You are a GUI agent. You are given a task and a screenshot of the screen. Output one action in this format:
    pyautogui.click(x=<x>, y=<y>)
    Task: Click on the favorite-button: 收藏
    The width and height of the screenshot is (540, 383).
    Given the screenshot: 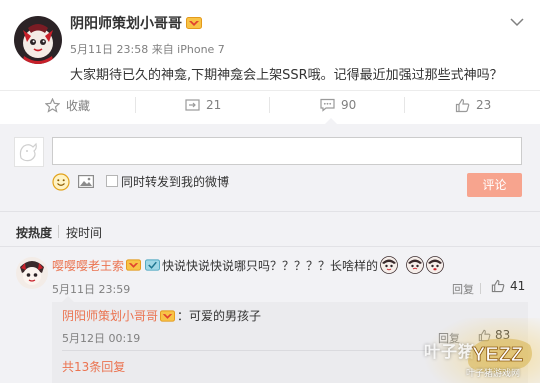 What is the action you would take?
    pyautogui.click(x=67, y=105)
    